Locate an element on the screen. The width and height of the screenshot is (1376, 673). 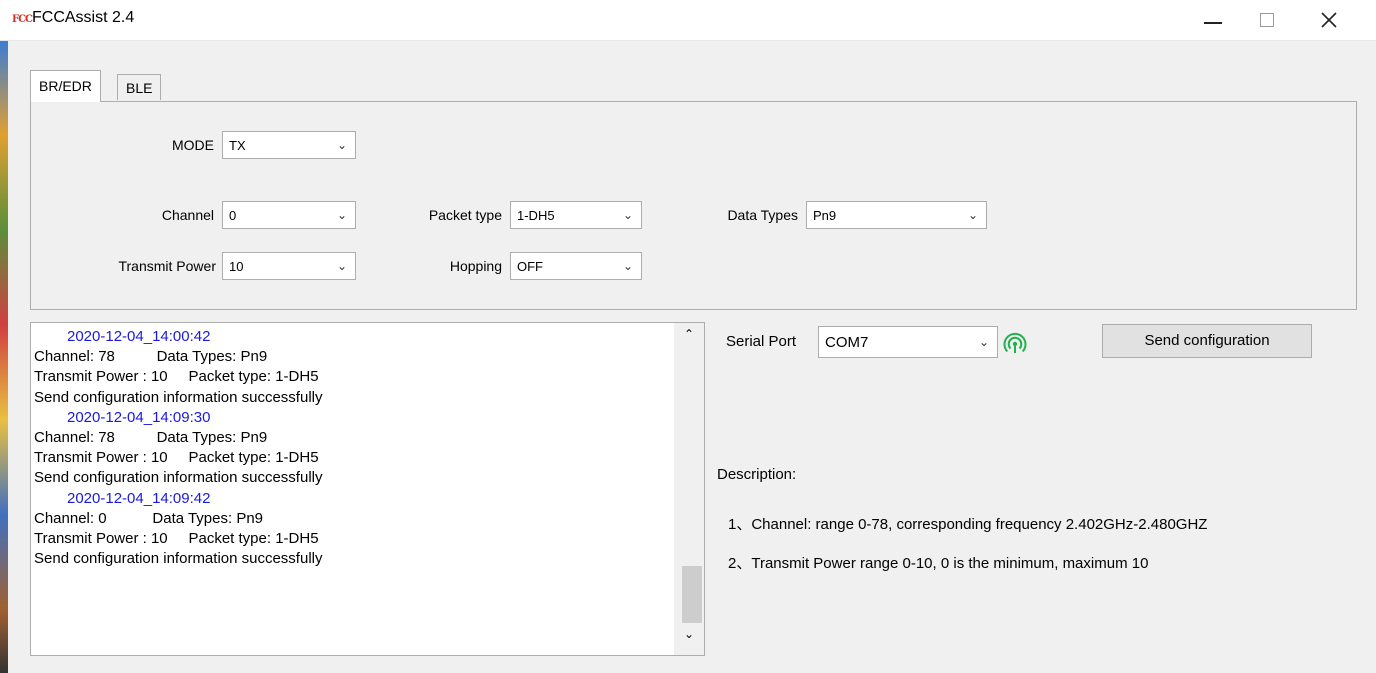
app-icon: FCC is located at coordinates (22, 19).